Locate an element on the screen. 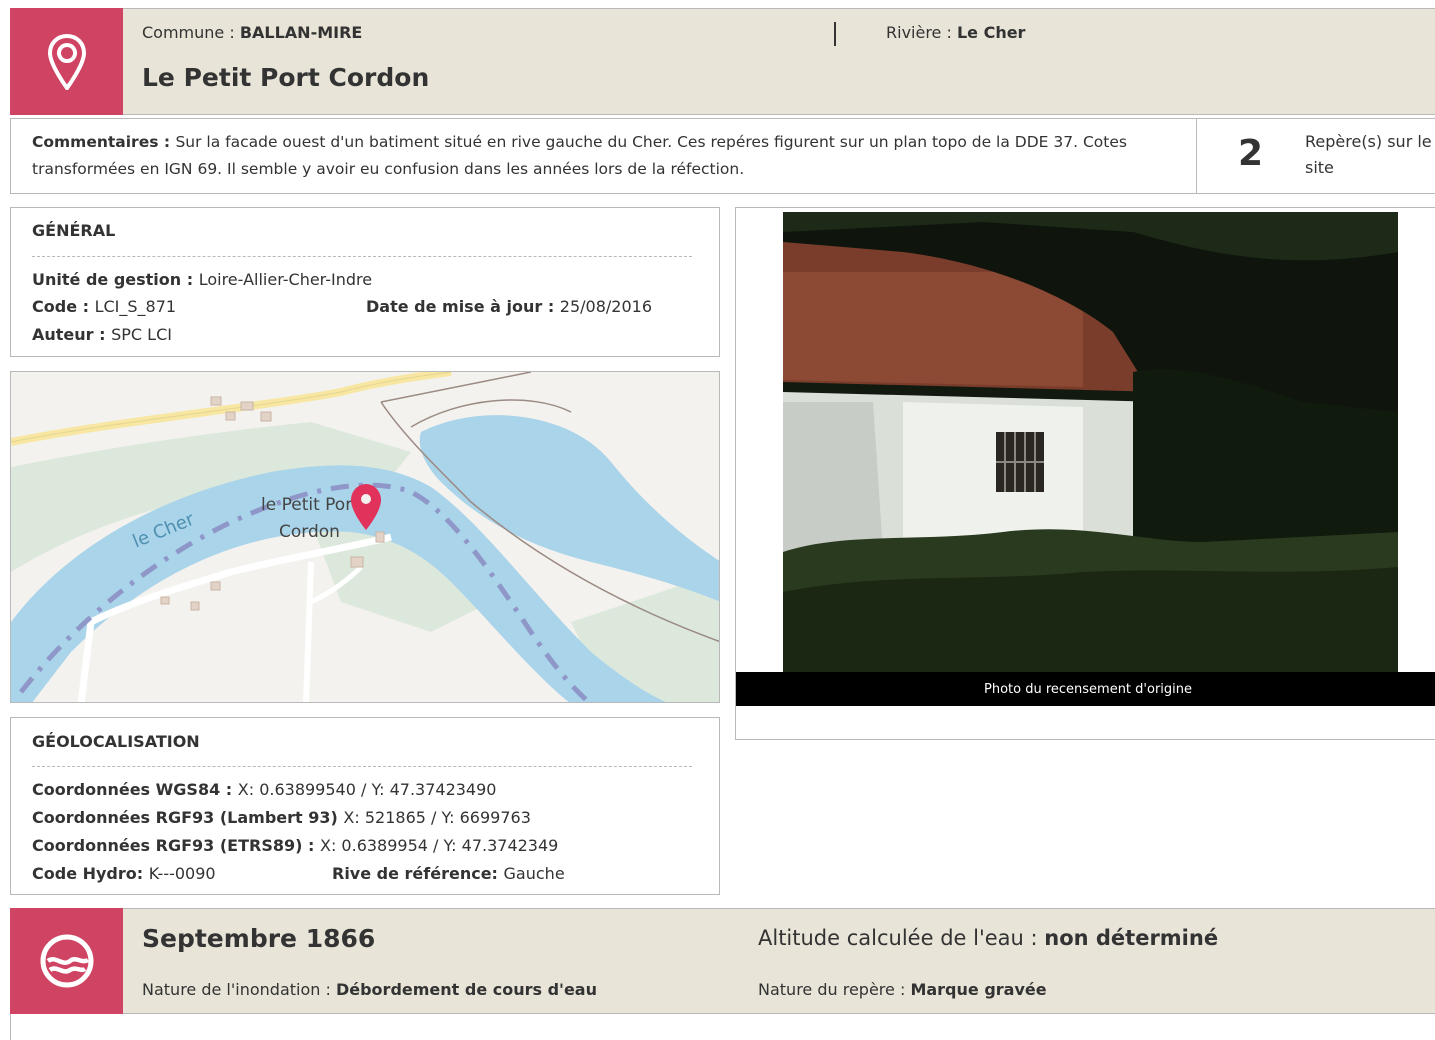 The width and height of the screenshot is (1435, 1040). altitude-label: Altitude calculée de l'eau : is located at coordinates (901, 938).